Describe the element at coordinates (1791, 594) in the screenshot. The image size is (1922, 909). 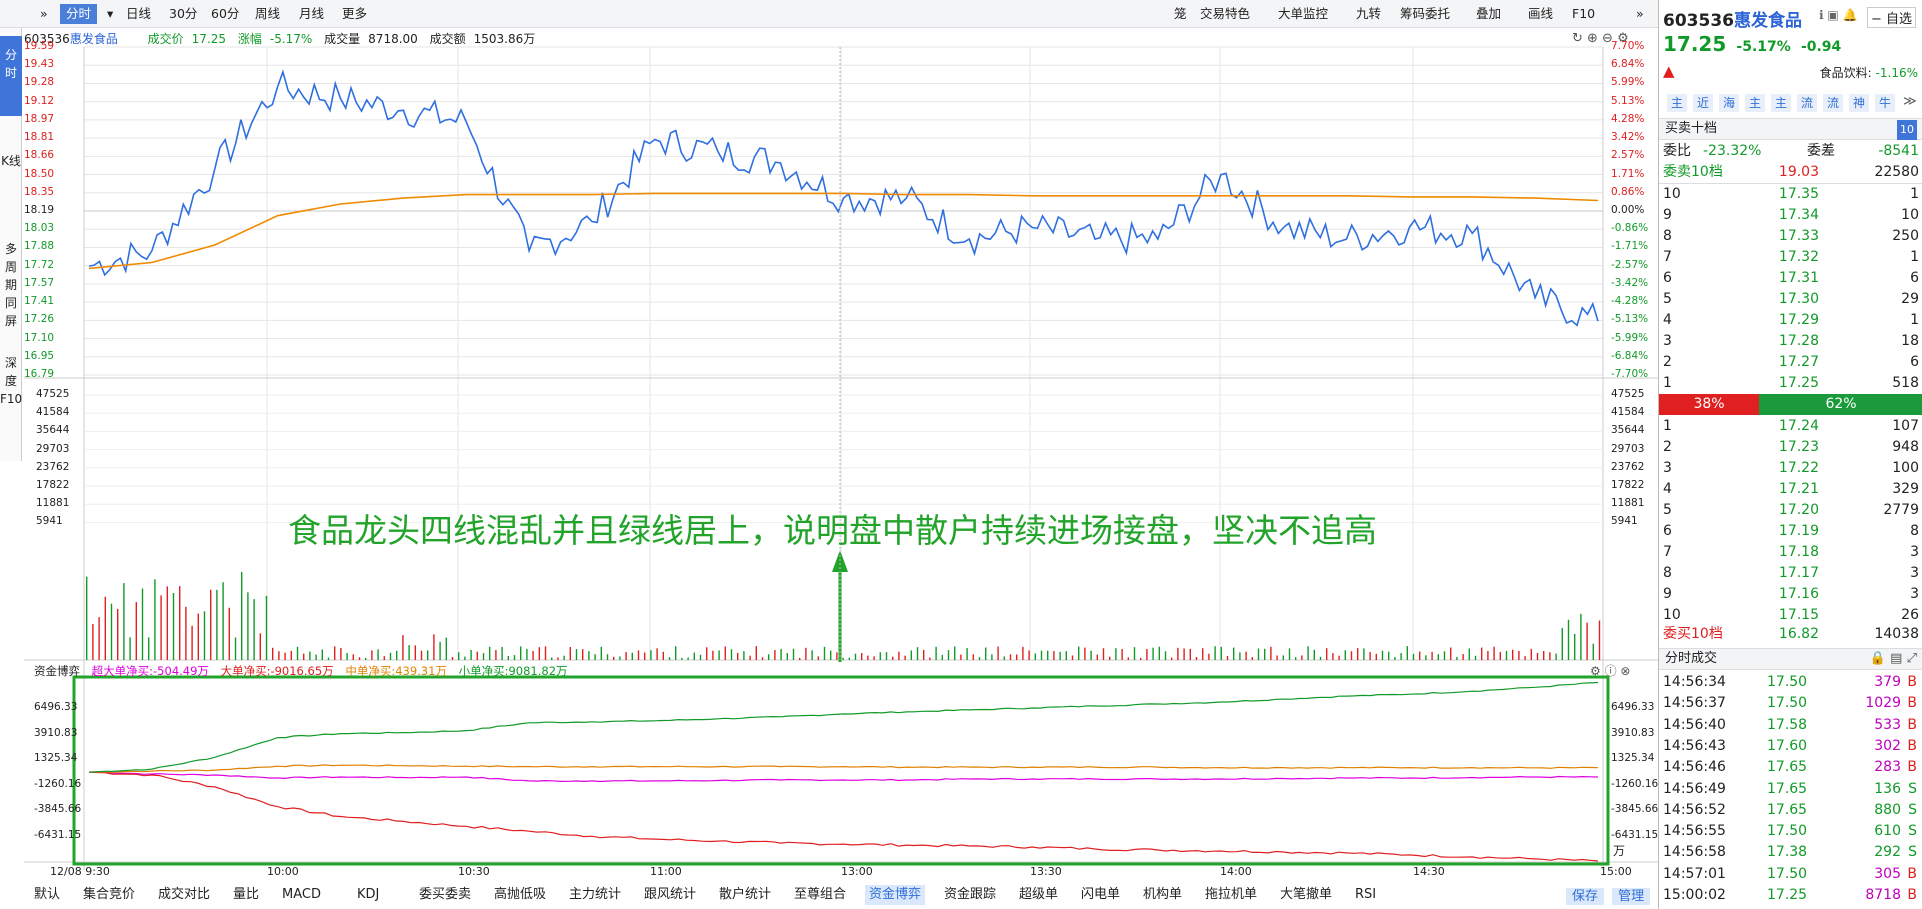
I see `order-book-row: 9 17.16 3` at that location.